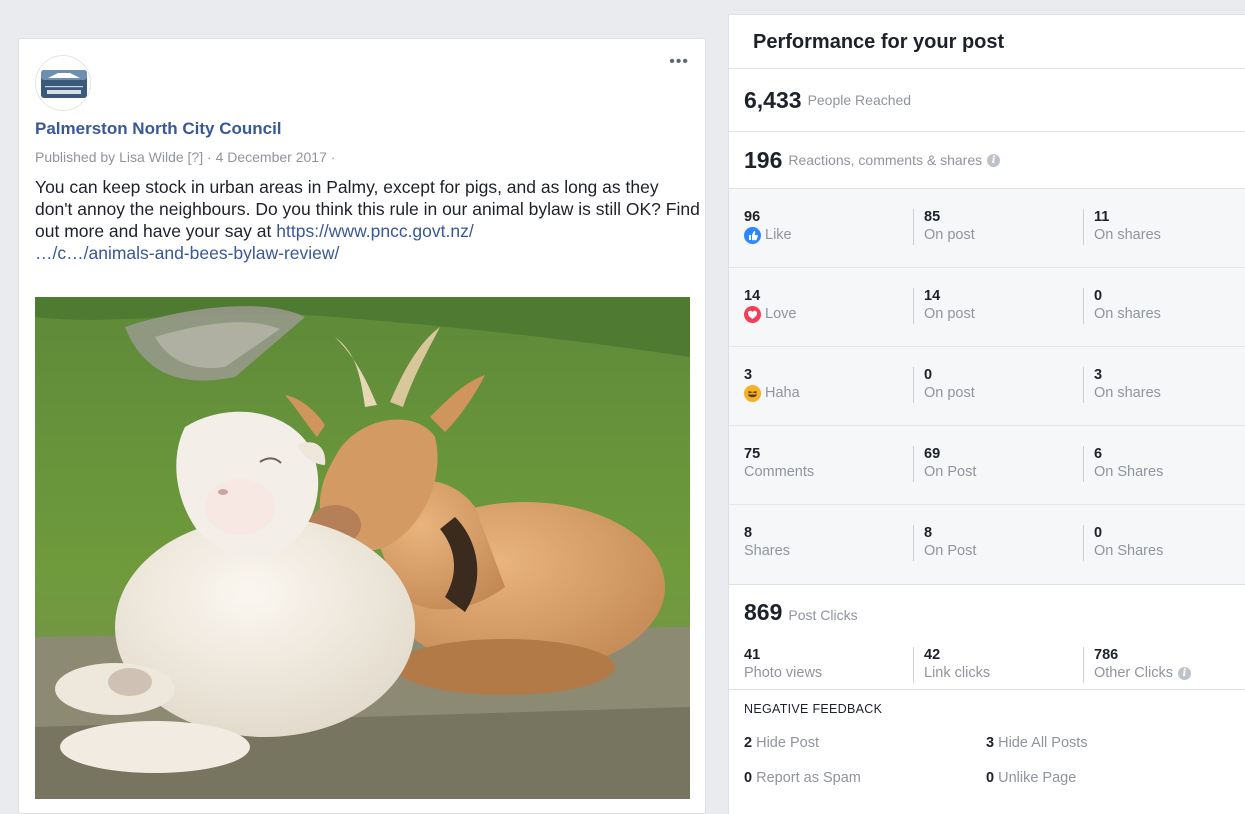 The height and width of the screenshot is (814, 1245). Describe the element at coordinates (1098, 533) in the screenshot. I see `shares-on-shares-value: 0` at that location.